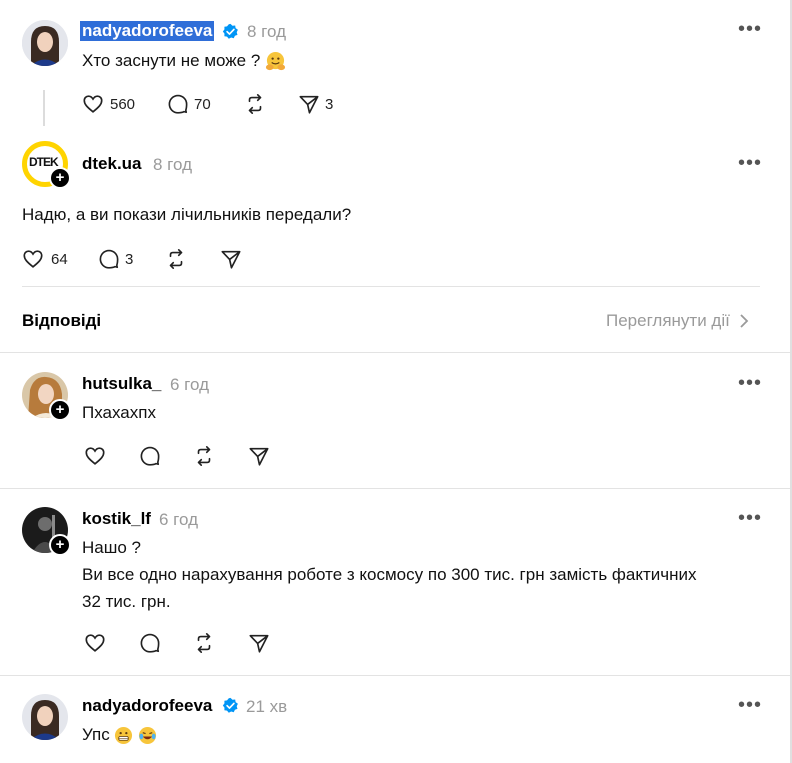 This screenshot has height=763, width=792. Describe the element at coordinates (119, 412) in the screenshot. I see `hutsulka-text: Пхахахпх` at that location.